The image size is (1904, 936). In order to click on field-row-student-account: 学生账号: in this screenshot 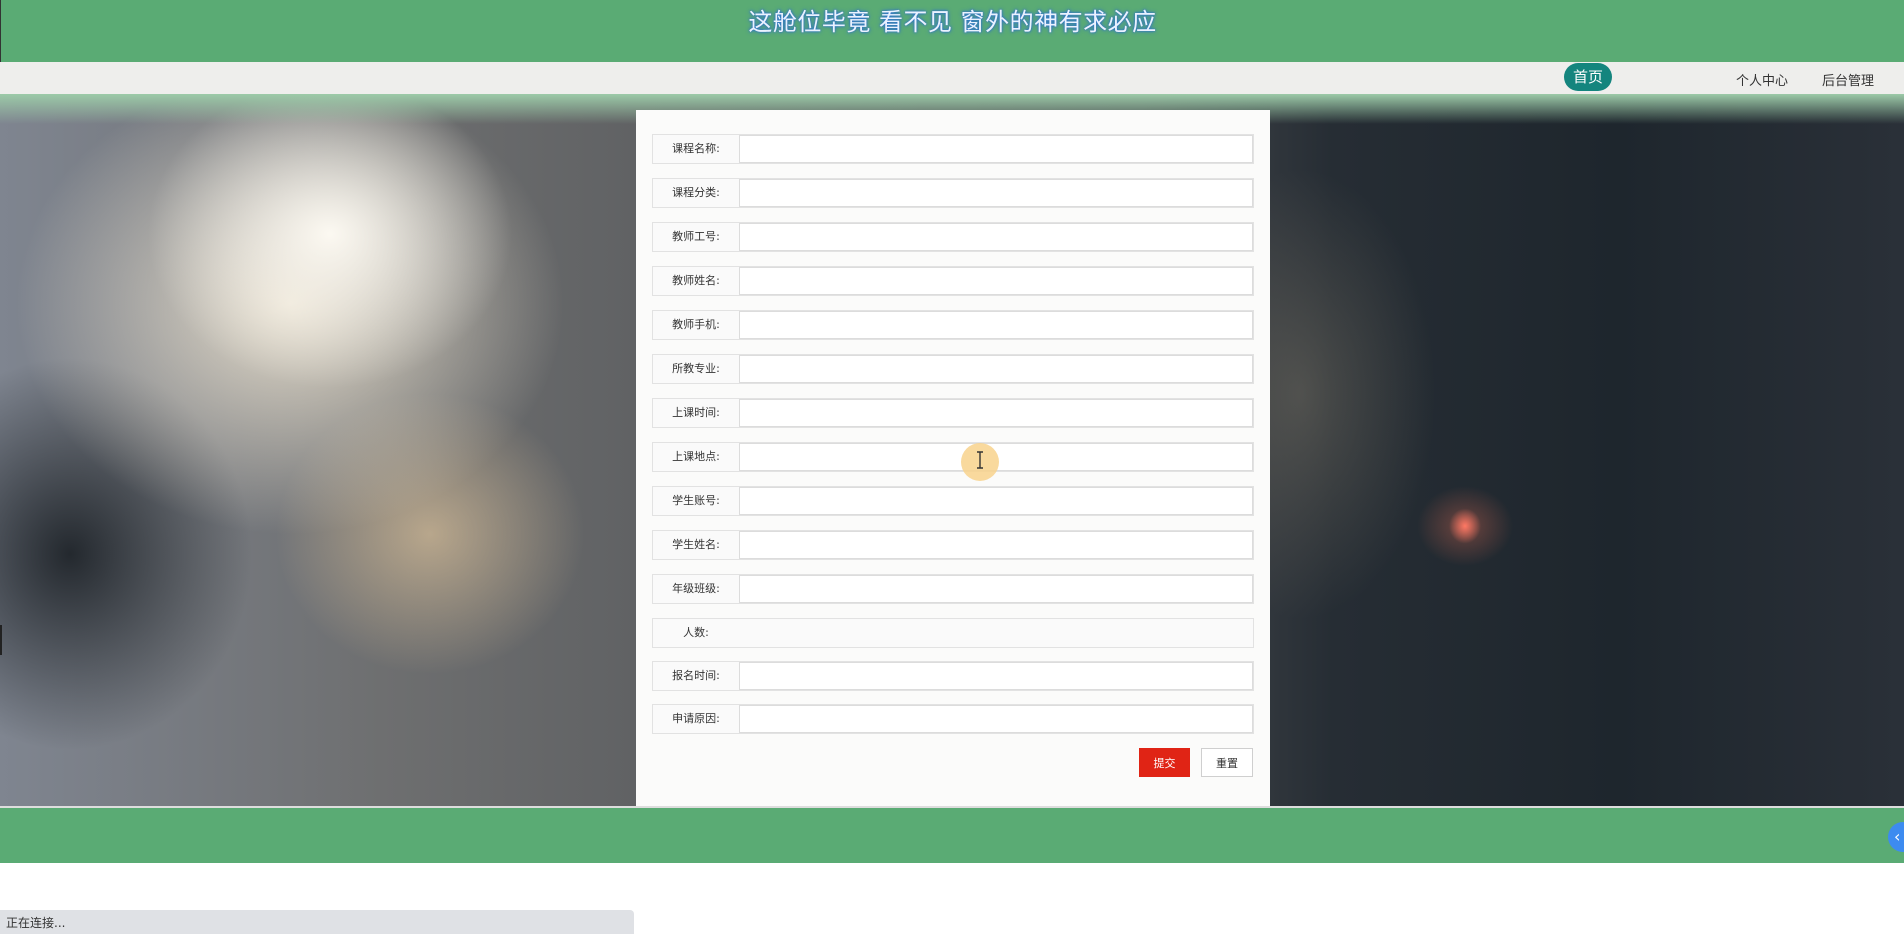, I will do `click(953, 501)`.